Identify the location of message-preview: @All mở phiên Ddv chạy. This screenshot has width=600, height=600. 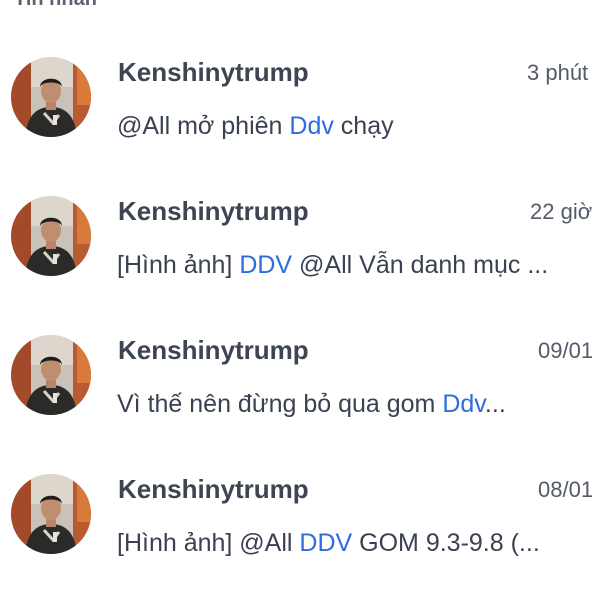
(358, 126).